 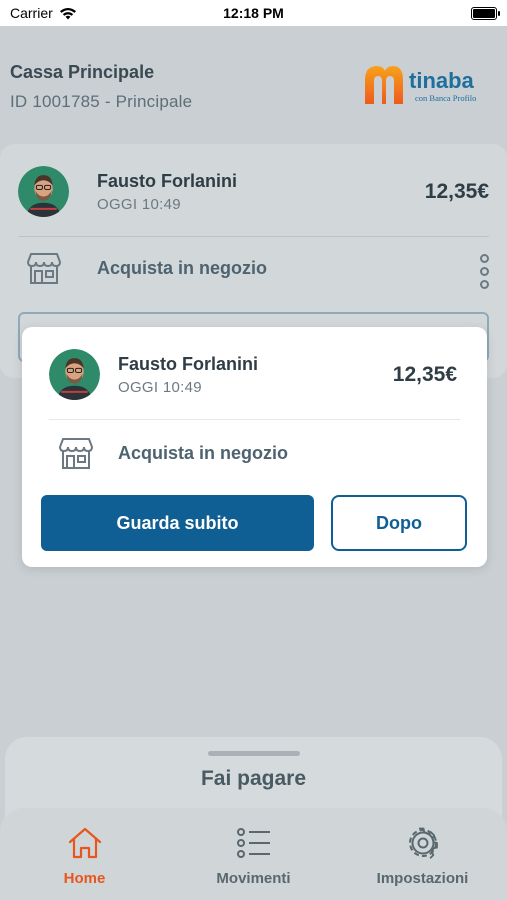 I want to click on wifi-icon, so click(x=67, y=13).